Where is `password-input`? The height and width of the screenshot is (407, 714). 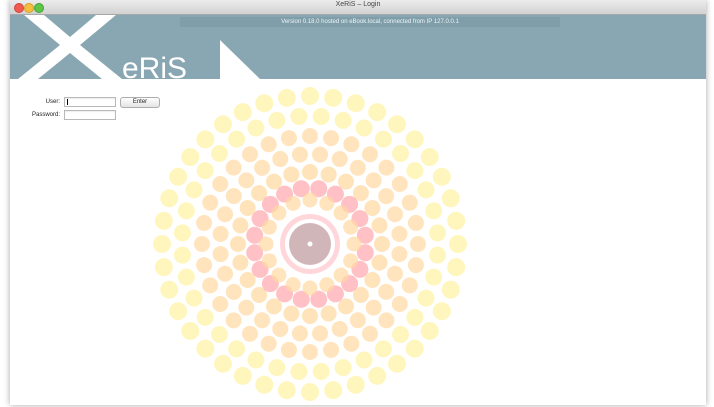
password-input is located at coordinates (90, 115).